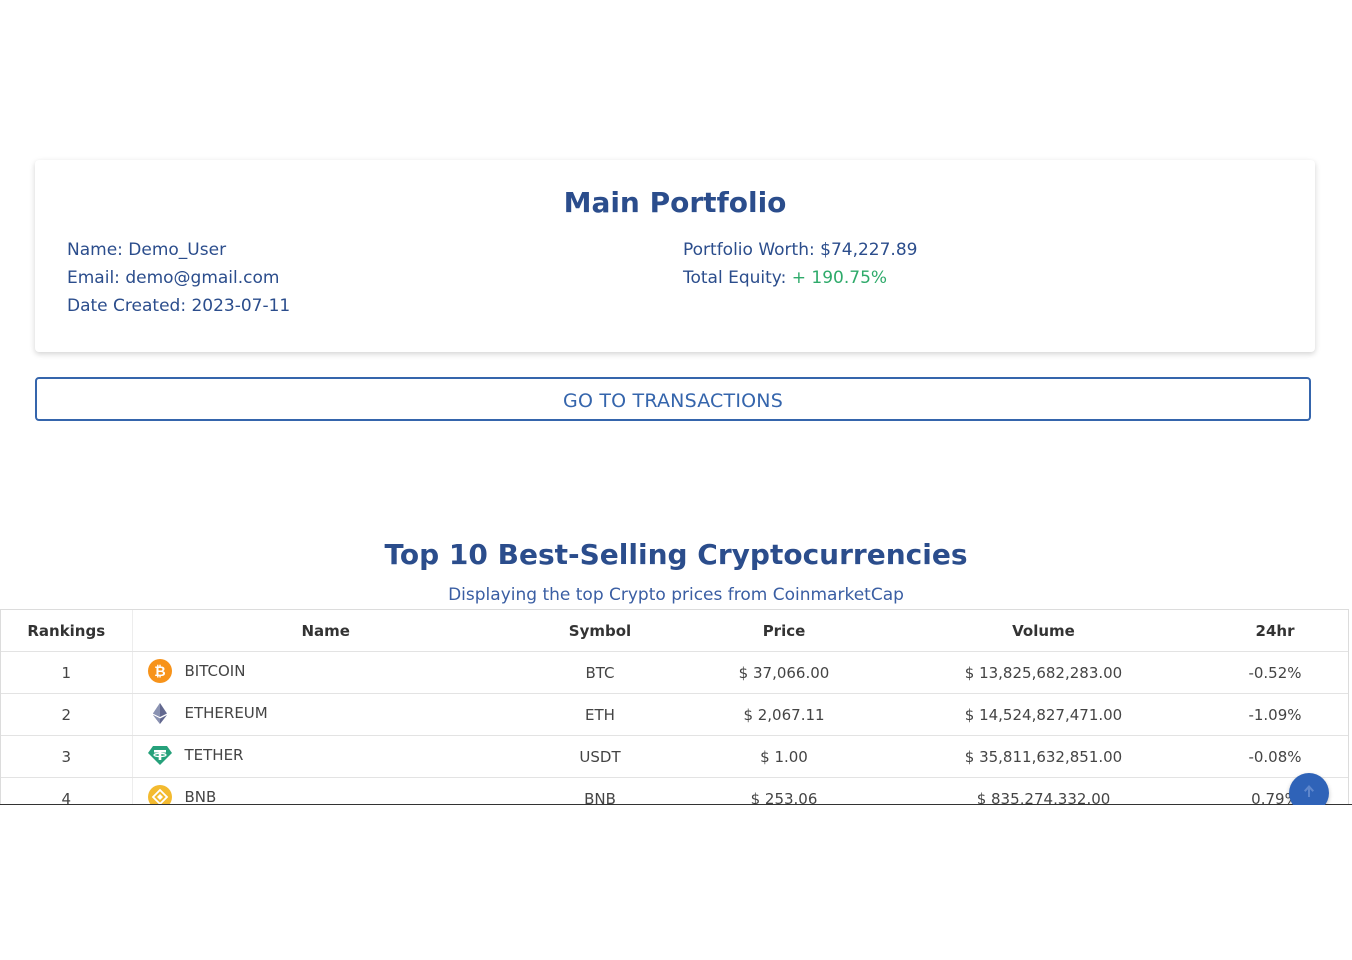 The height and width of the screenshot is (960, 1352). What do you see at coordinates (1043, 756) in the screenshot?
I see `volume-cell: $ 35,811,632,851.00` at bounding box center [1043, 756].